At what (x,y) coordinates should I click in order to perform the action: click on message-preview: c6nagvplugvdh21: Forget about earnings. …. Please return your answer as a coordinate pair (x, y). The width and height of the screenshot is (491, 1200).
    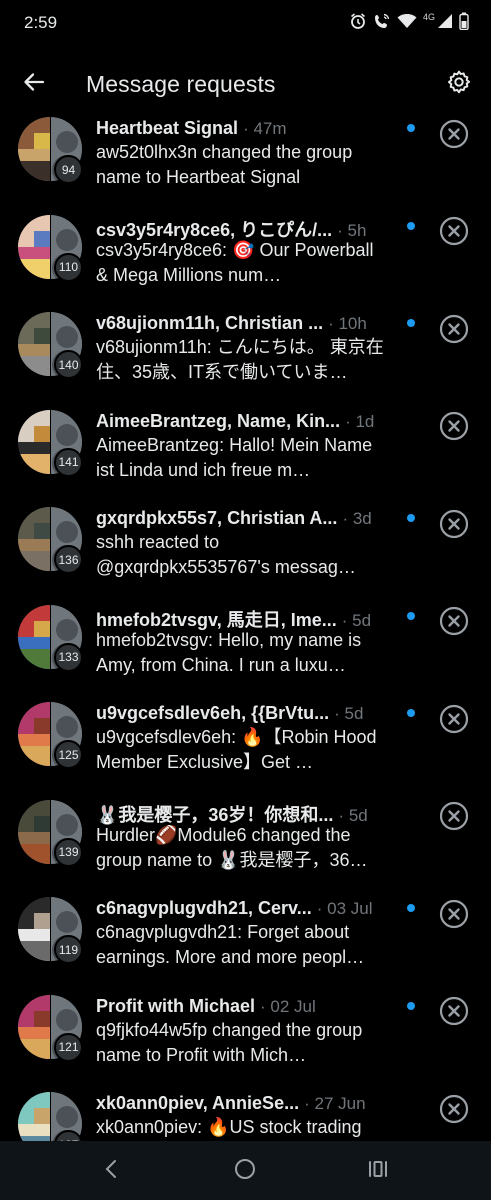
    Looking at the image, I should click on (230, 944).